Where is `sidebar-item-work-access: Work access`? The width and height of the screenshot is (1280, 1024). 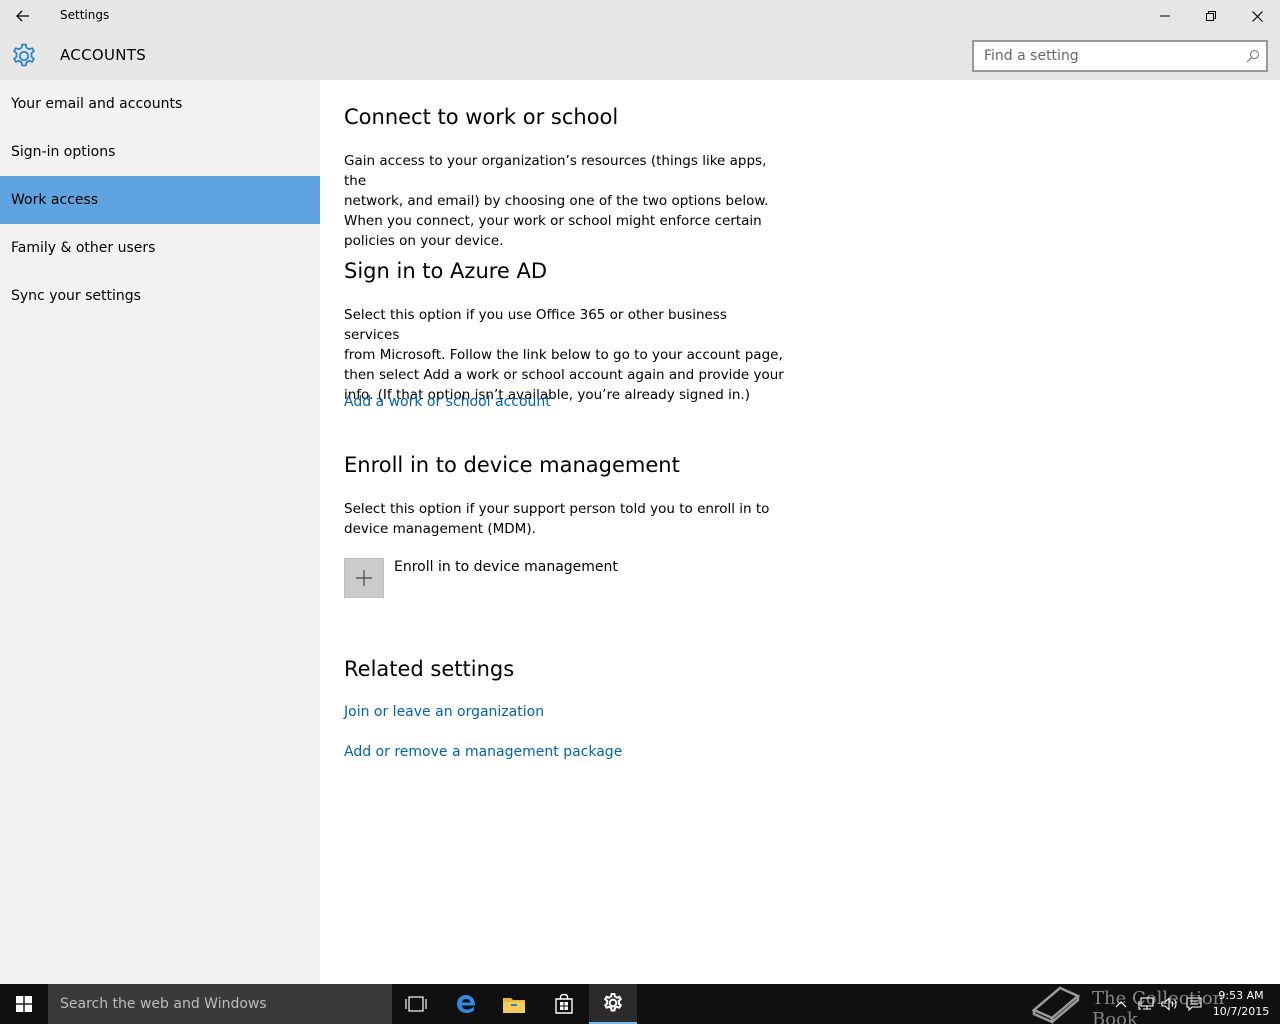 sidebar-item-work-access: Work access is located at coordinates (160, 200).